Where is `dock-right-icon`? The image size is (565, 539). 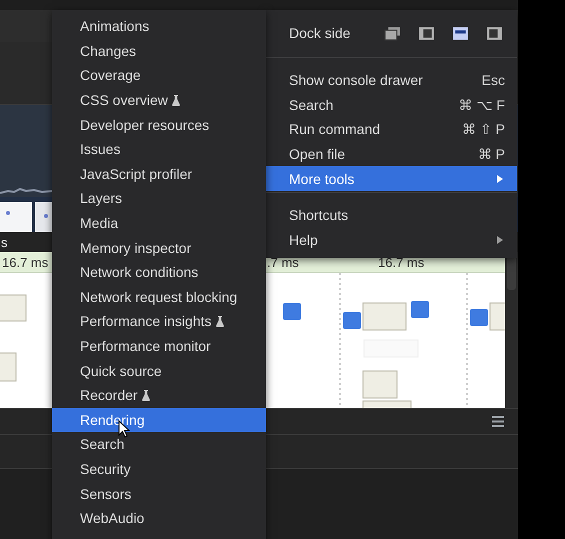
dock-right-icon is located at coordinates (495, 33).